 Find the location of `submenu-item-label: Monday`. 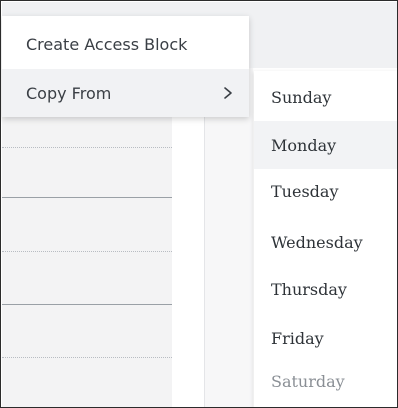

submenu-item-label: Monday is located at coordinates (304, 145).